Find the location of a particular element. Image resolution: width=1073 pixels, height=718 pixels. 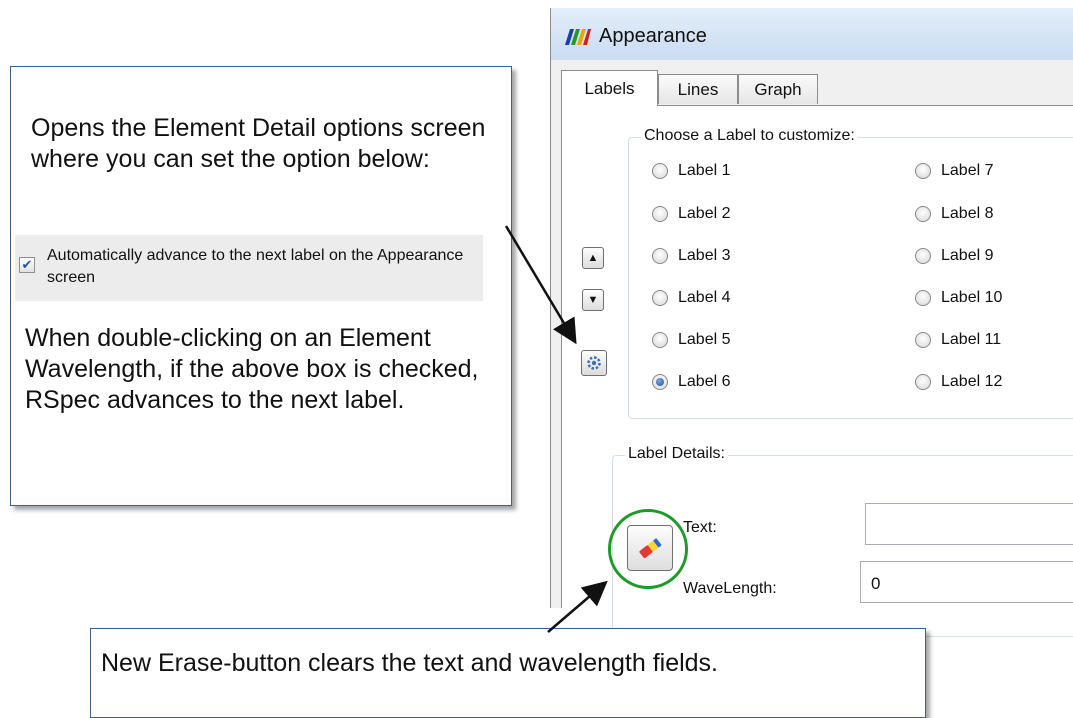

arrow-to-detail-button is located at coordinates (540, 285).